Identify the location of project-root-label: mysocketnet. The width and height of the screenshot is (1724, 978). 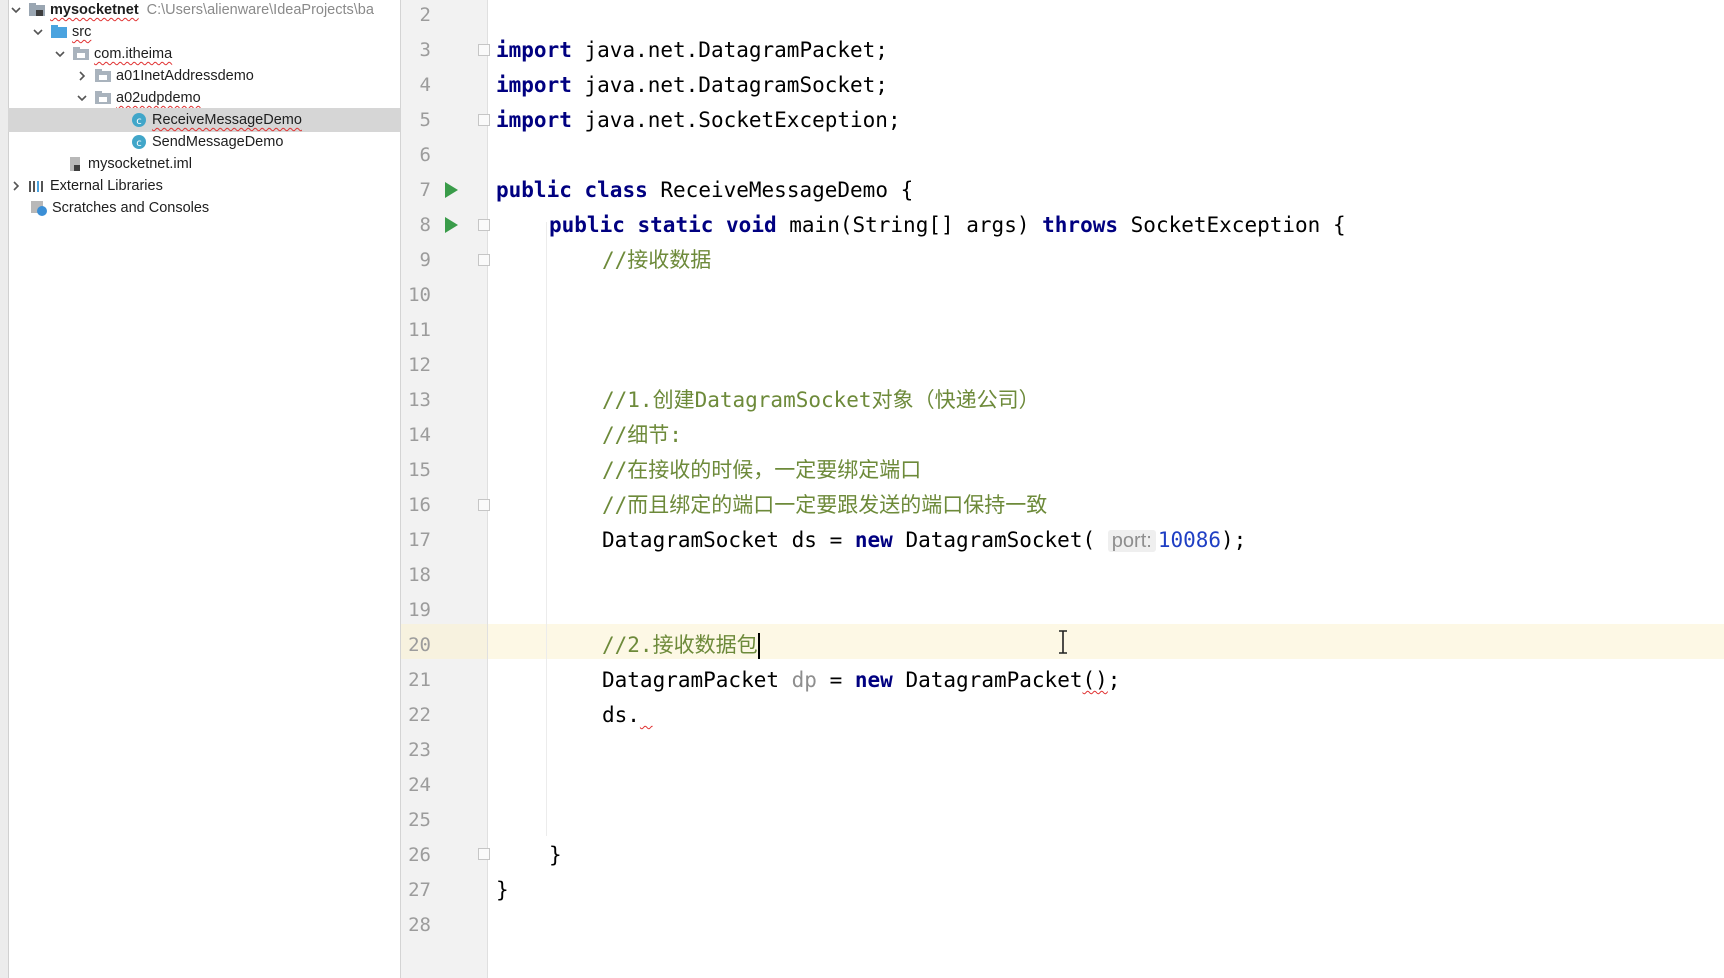
(94, 10).